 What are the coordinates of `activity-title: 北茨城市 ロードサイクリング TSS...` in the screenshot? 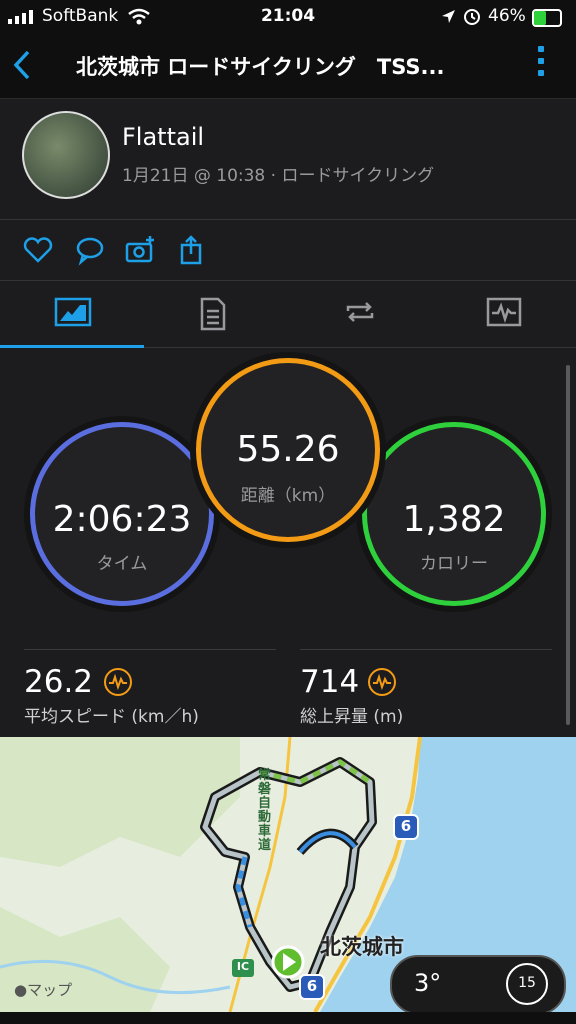 It's located at (260, 67).